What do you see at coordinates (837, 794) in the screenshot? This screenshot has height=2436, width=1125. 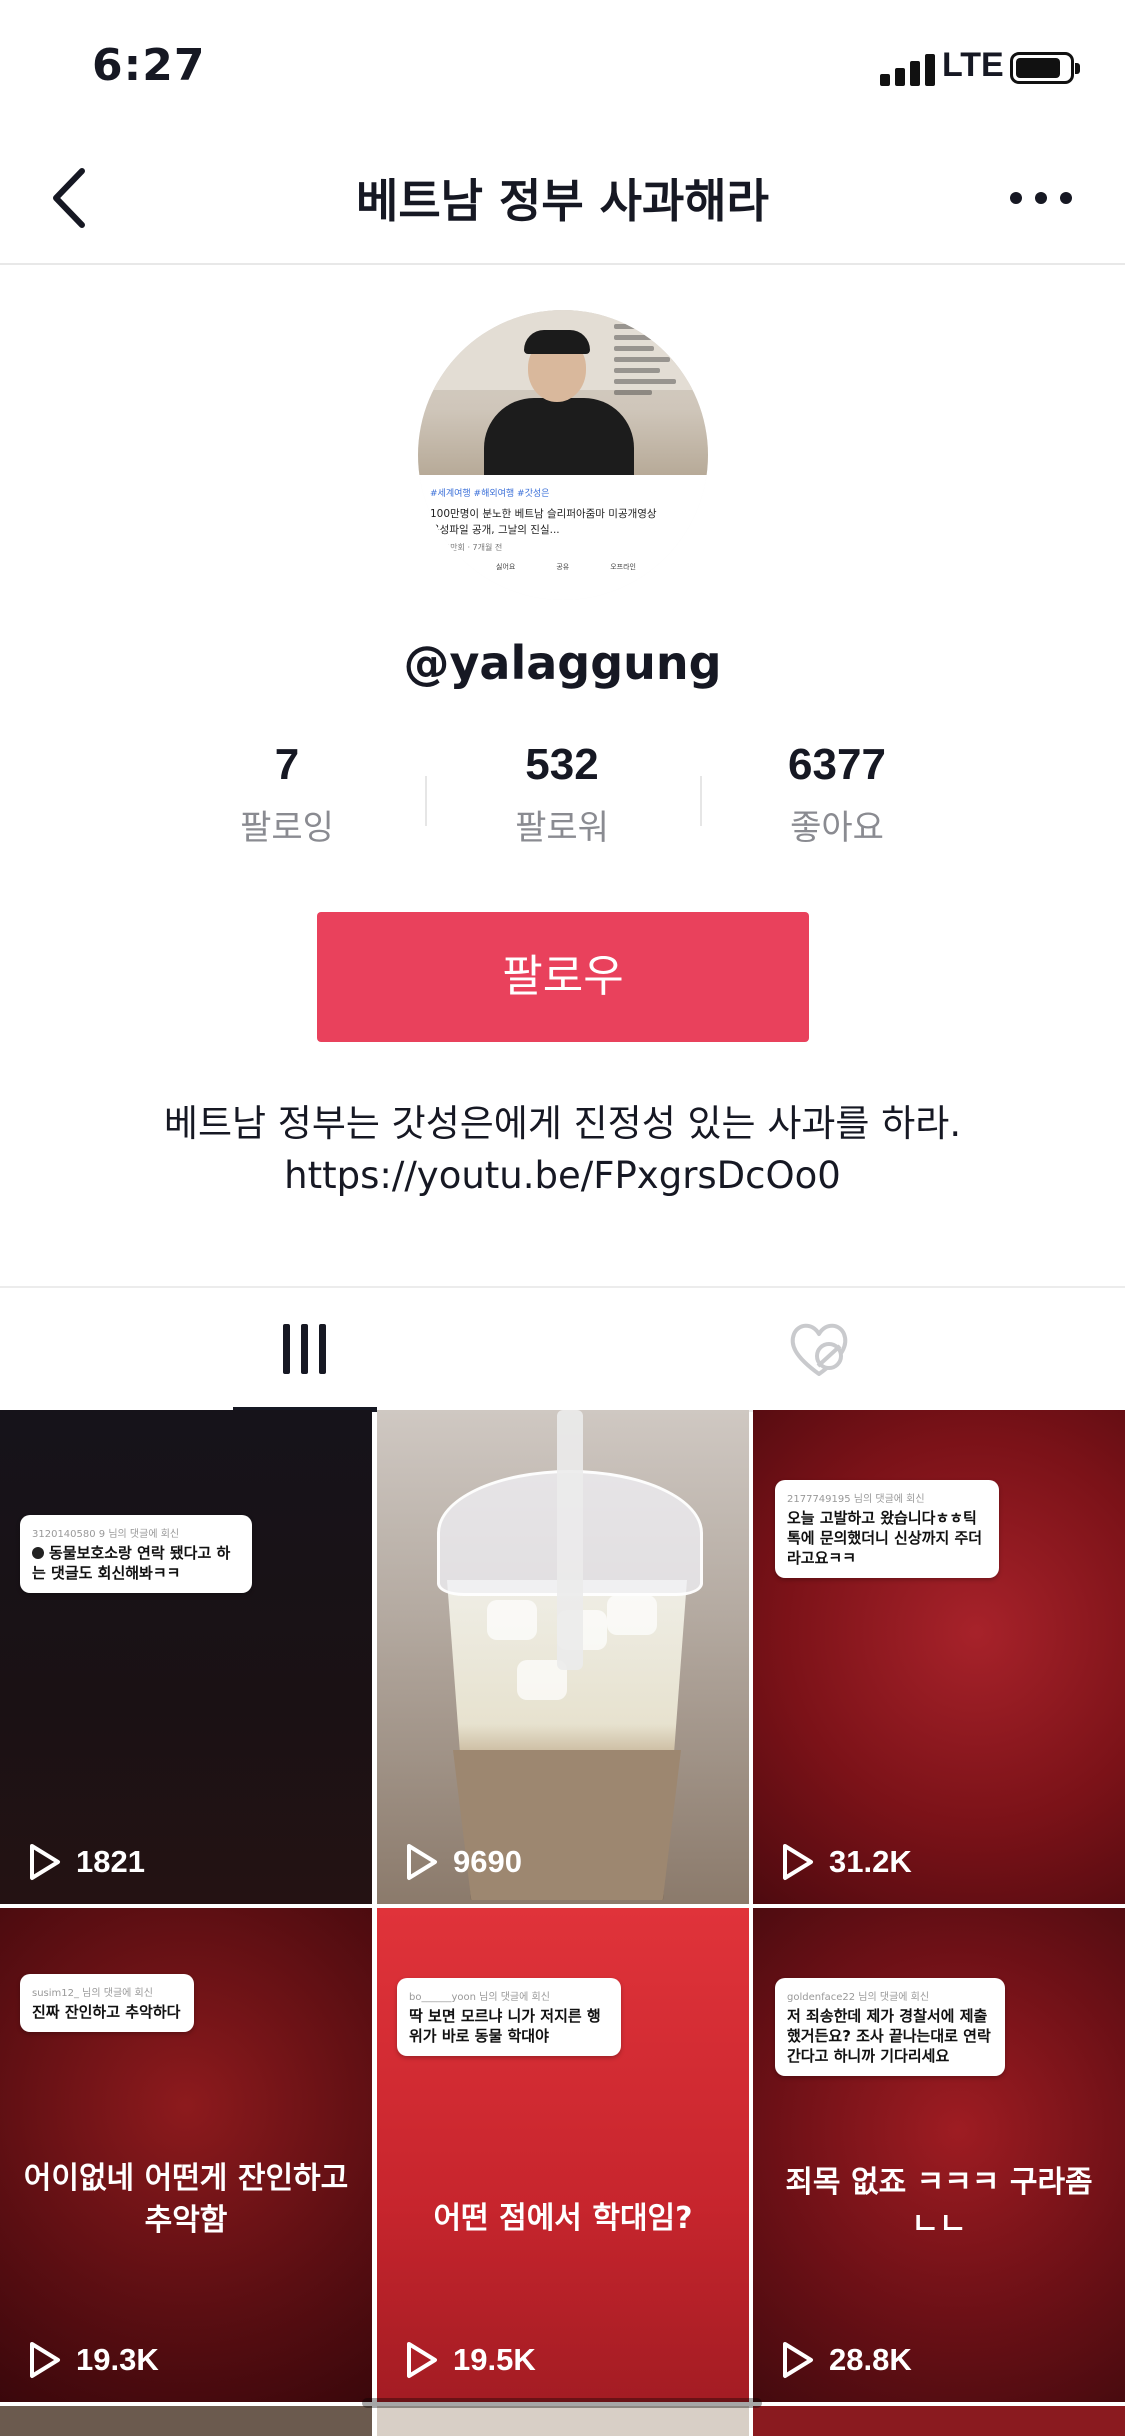 I see `stat-likes: 6377 좋아요` at bounding box center [837, 794].